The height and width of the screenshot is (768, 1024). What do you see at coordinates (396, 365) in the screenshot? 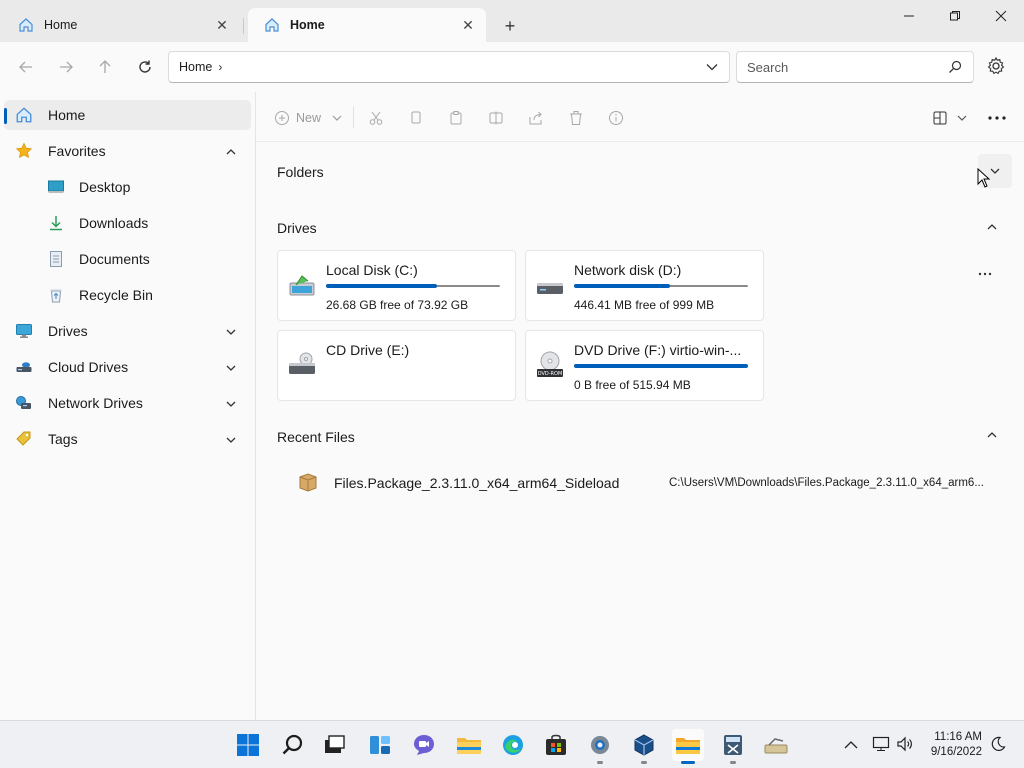
I see `drive-card-e: CD Drive (E:)` at bounding box center [396, 365].